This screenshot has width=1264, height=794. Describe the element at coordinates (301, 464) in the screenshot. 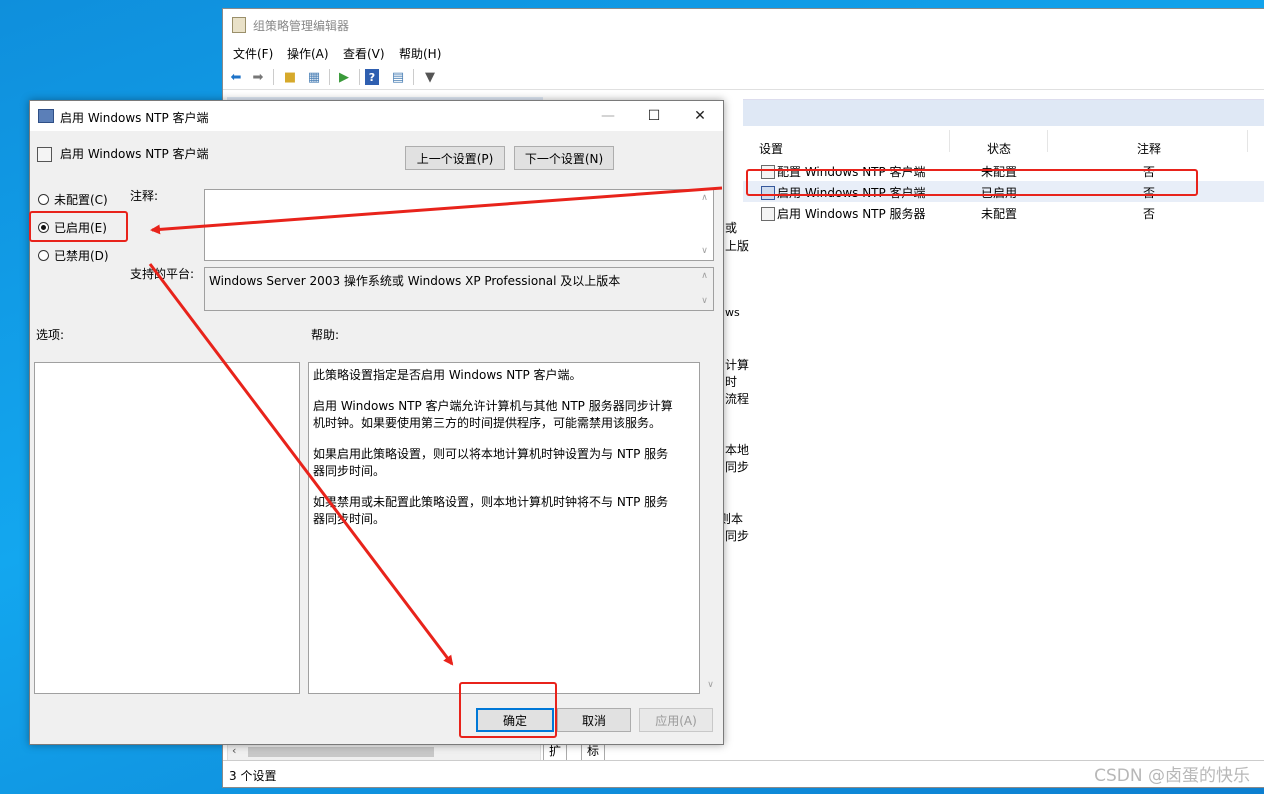

I see `arrow-to-ok` at that location.